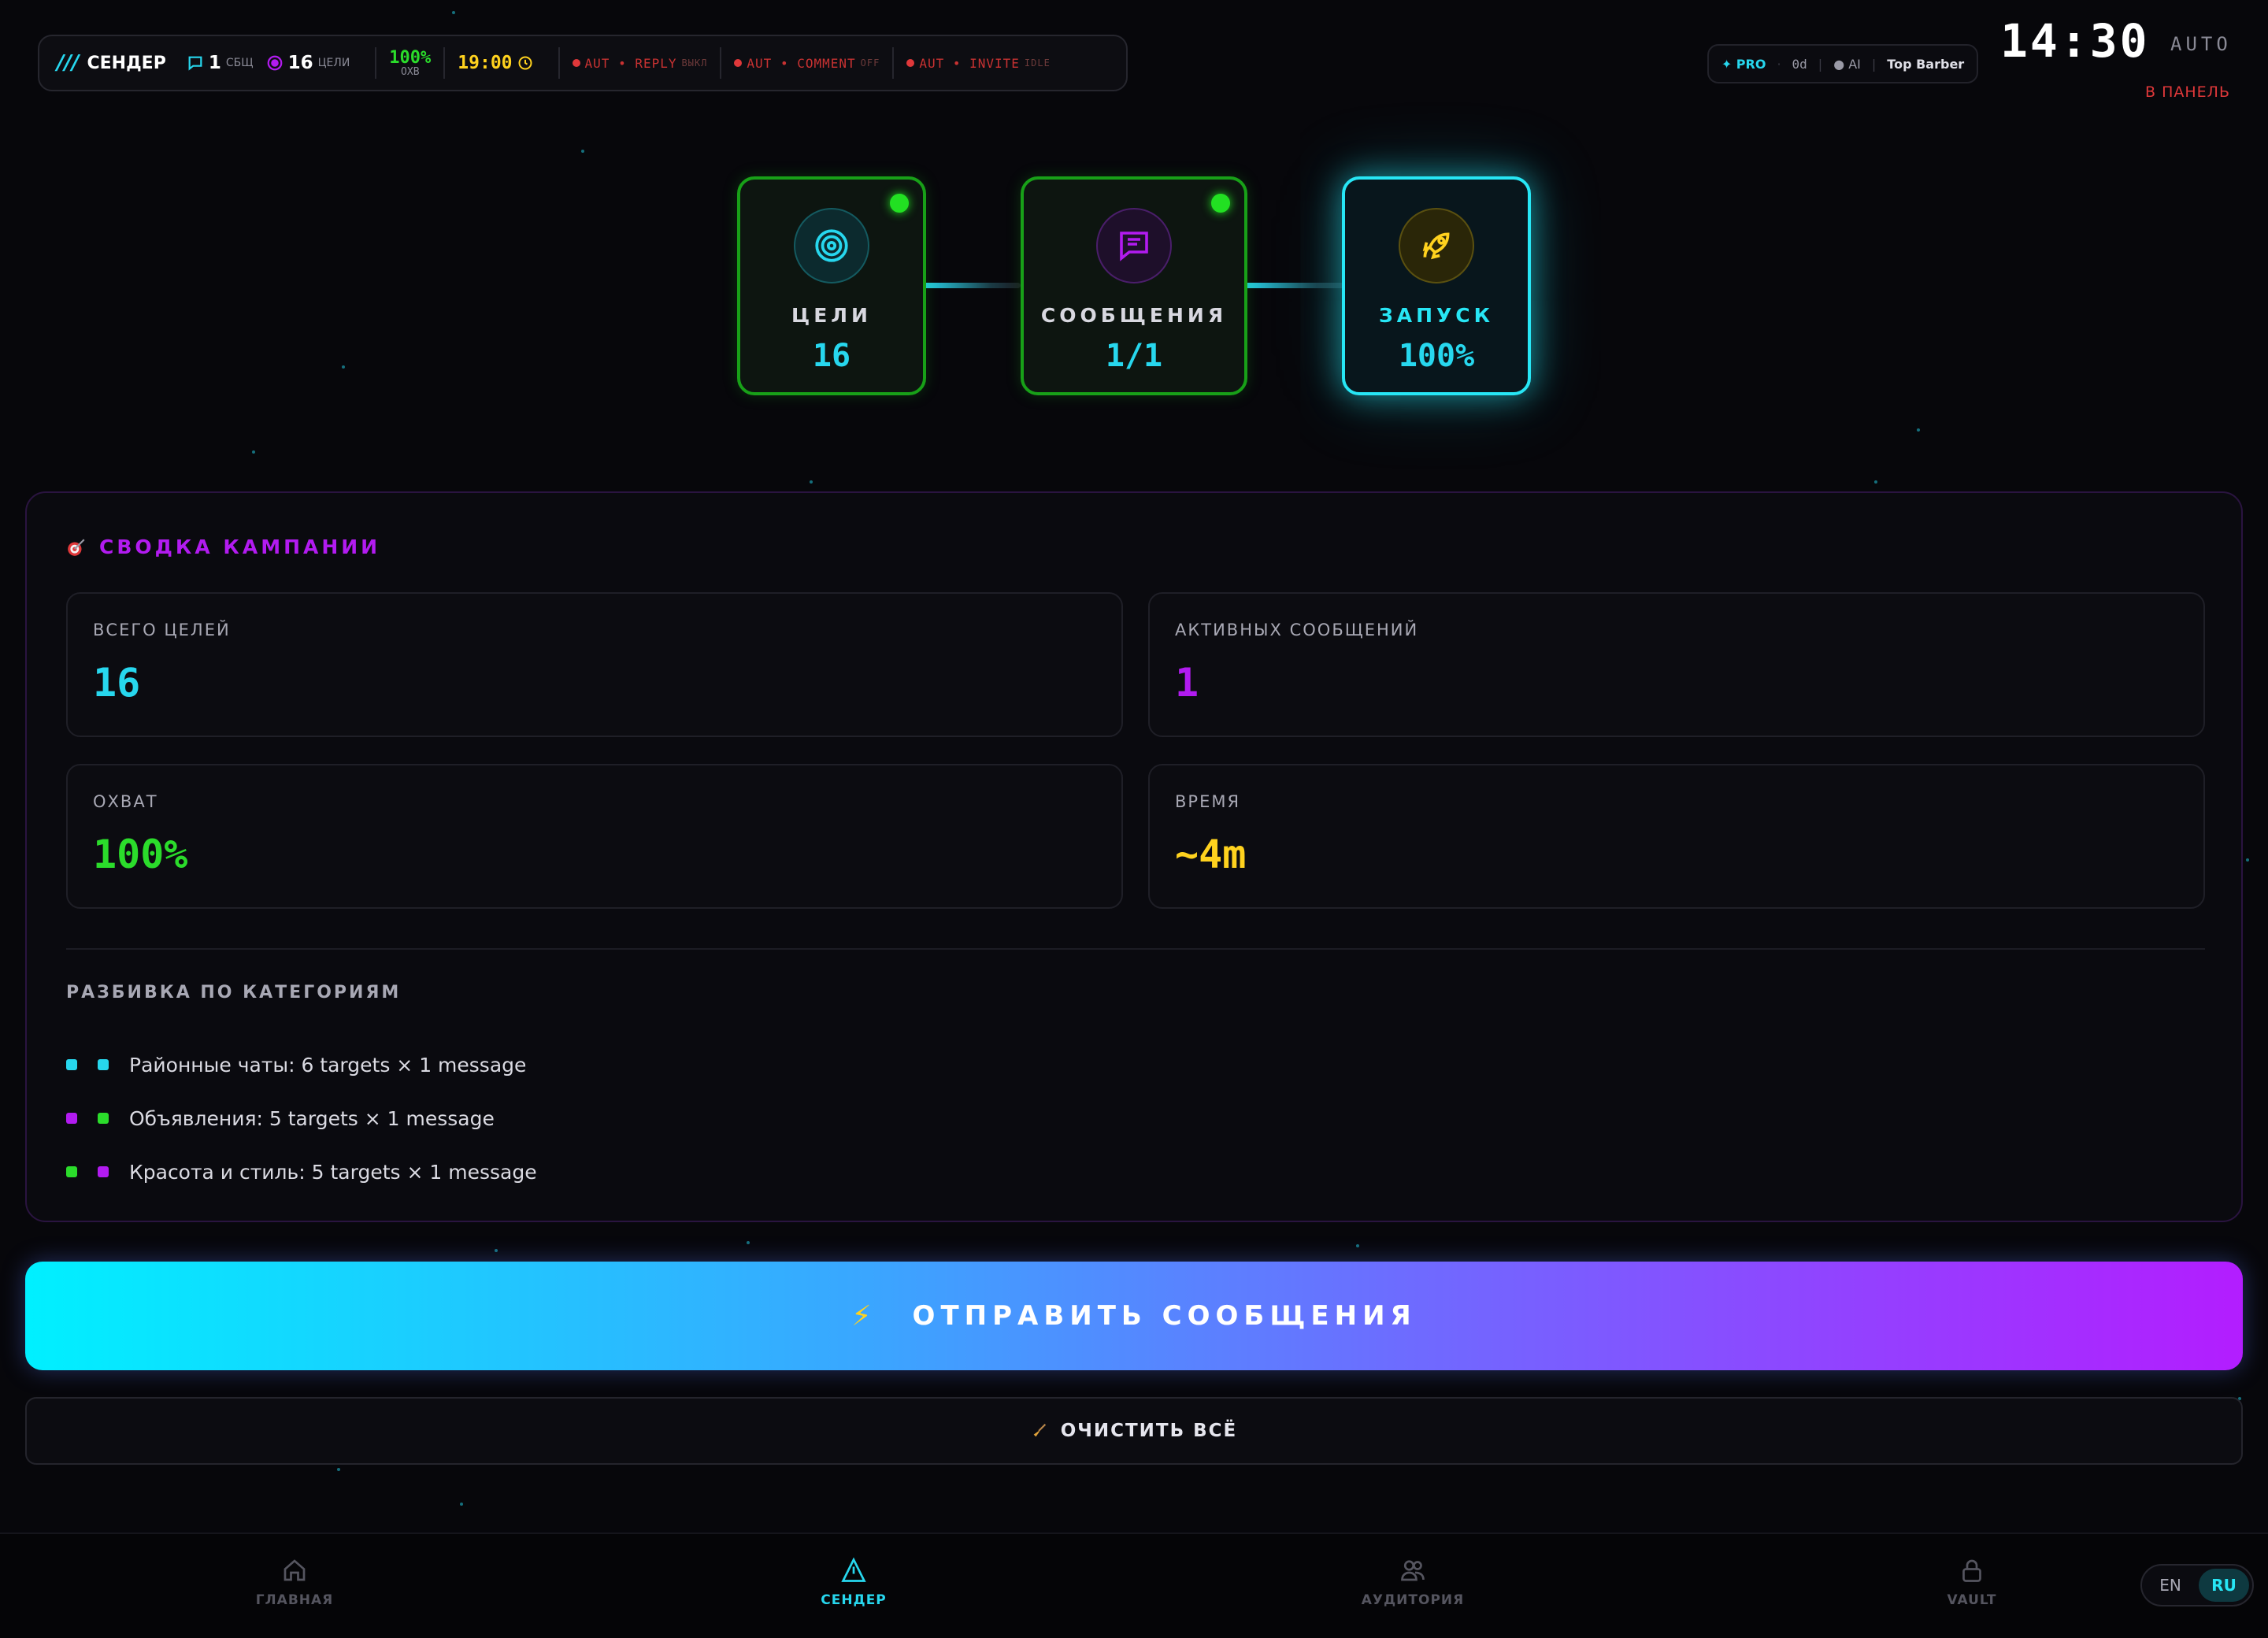 The height and width of the screenshot is (1638, 2268). What do you see at coordinates (861, 1315) in the screenshot?
I see `lightning-icon: ⚡` at bounding box center [861, 1315].